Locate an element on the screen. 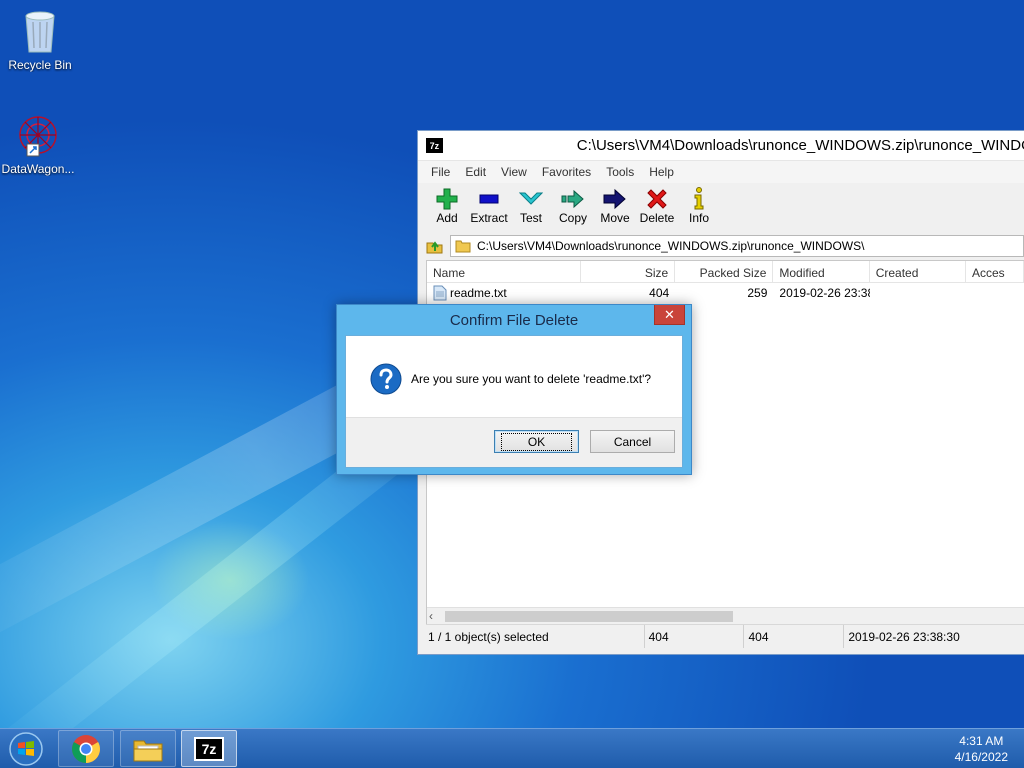 The width and height of the screenshot is (1024, 768). desktop-icon-label: Recycle Bin is located at coordinates (40, 65).